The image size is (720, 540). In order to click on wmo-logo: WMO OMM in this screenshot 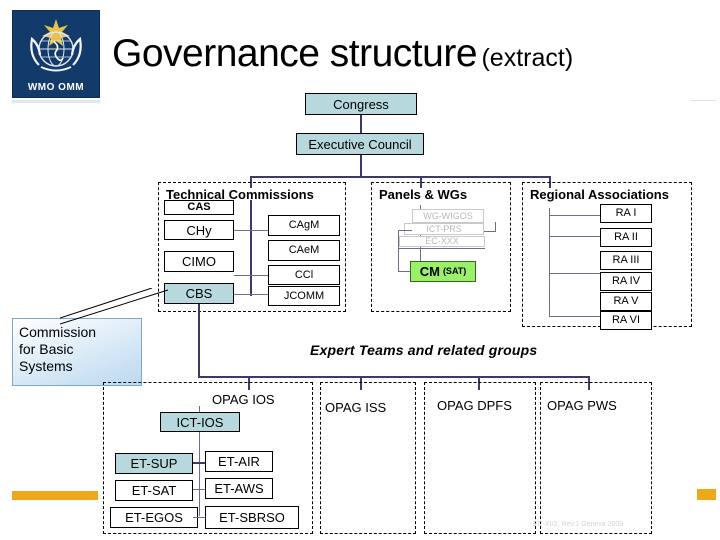, I will do `click(56, 54)`.